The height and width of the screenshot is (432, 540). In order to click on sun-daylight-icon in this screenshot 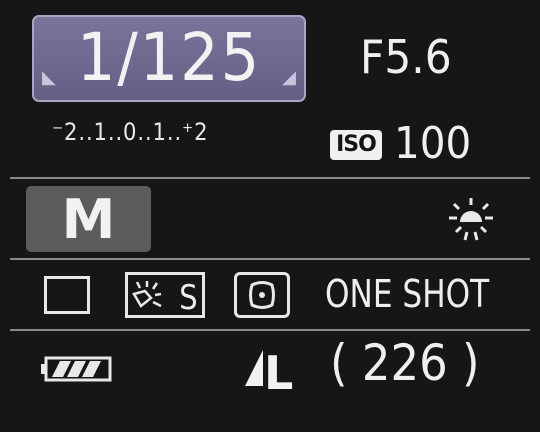, I will do `click(471, 219)`.